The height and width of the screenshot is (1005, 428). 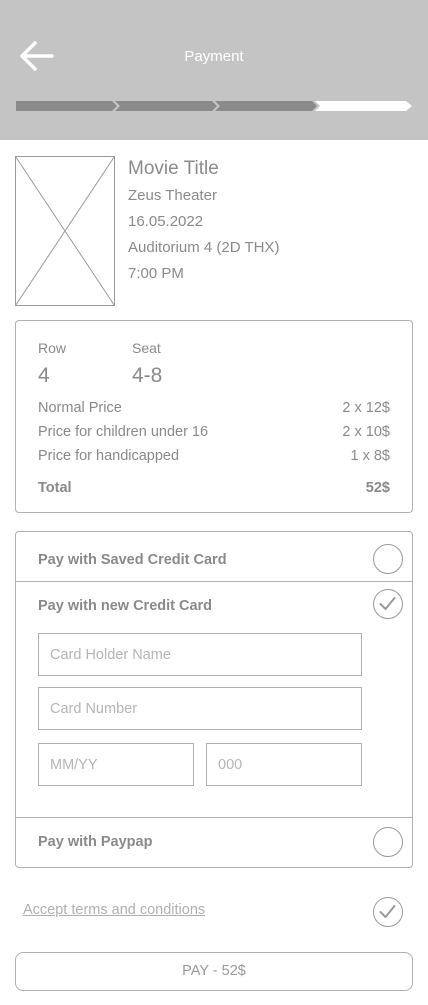 What do you see at coordinates (214, 458) in the screenshot?
I see `price-row: Price for handicapped 1 x 8$` at bounding box center [214, 458].